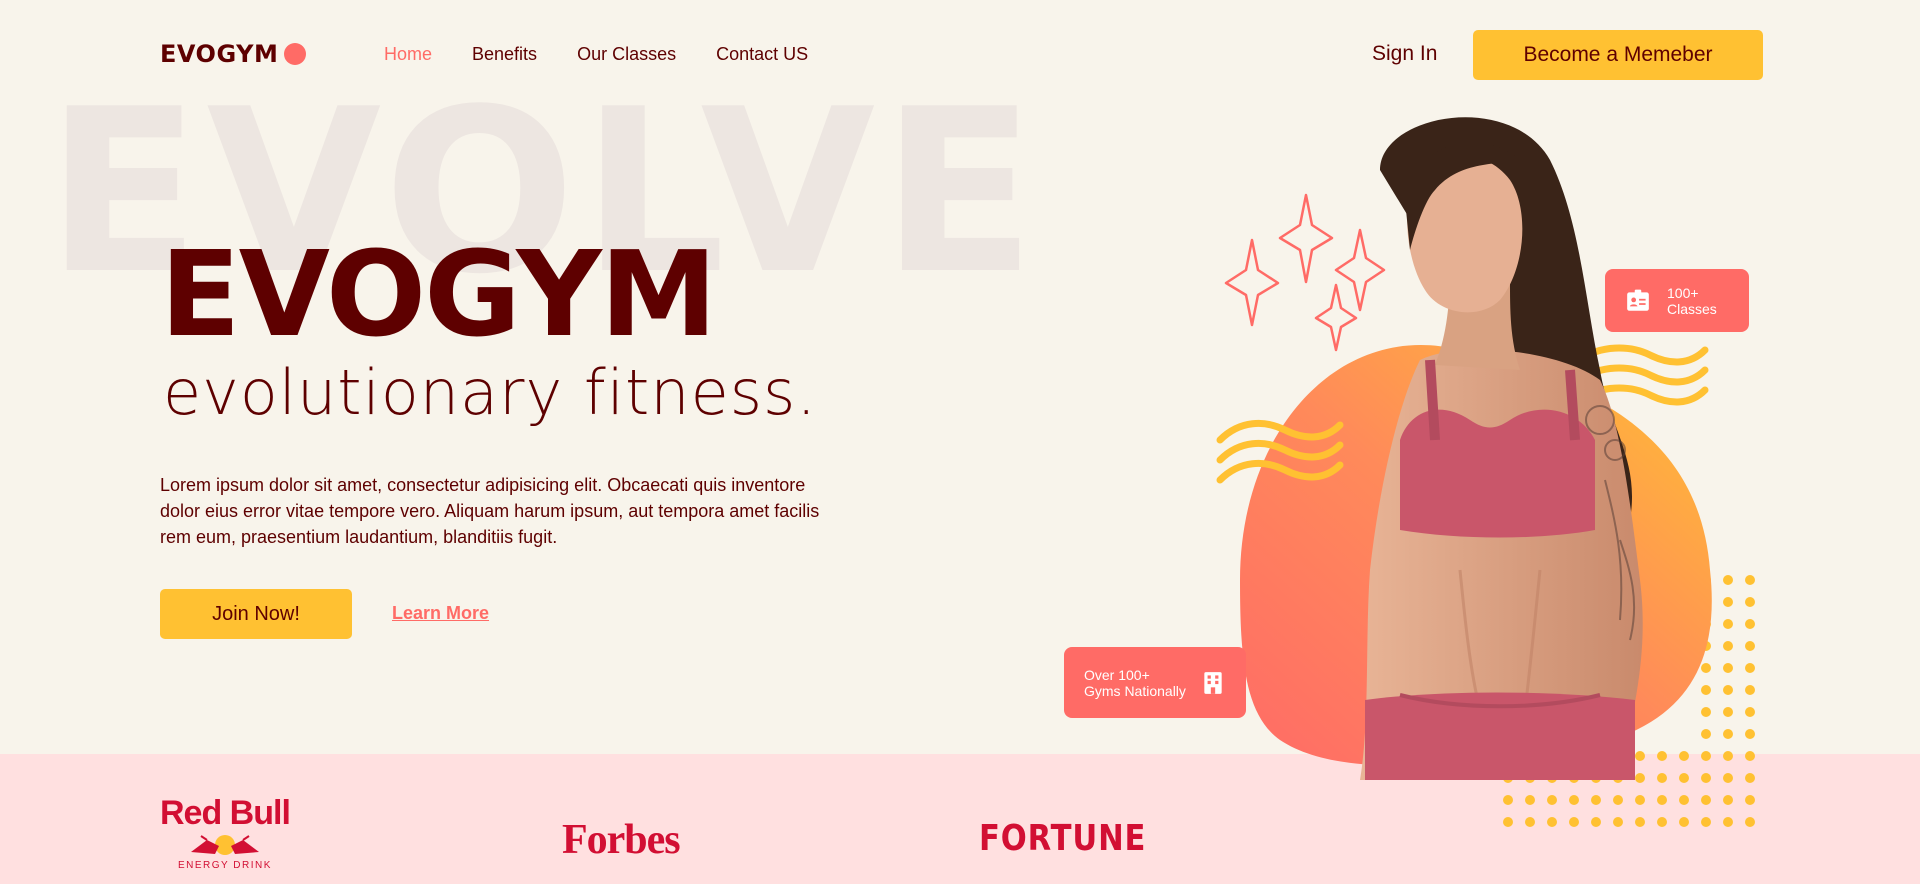 The width and height of the screenshot is (1920, 884). I want to click on hero-tagline: evolutionary fitness., so click(490, 392).